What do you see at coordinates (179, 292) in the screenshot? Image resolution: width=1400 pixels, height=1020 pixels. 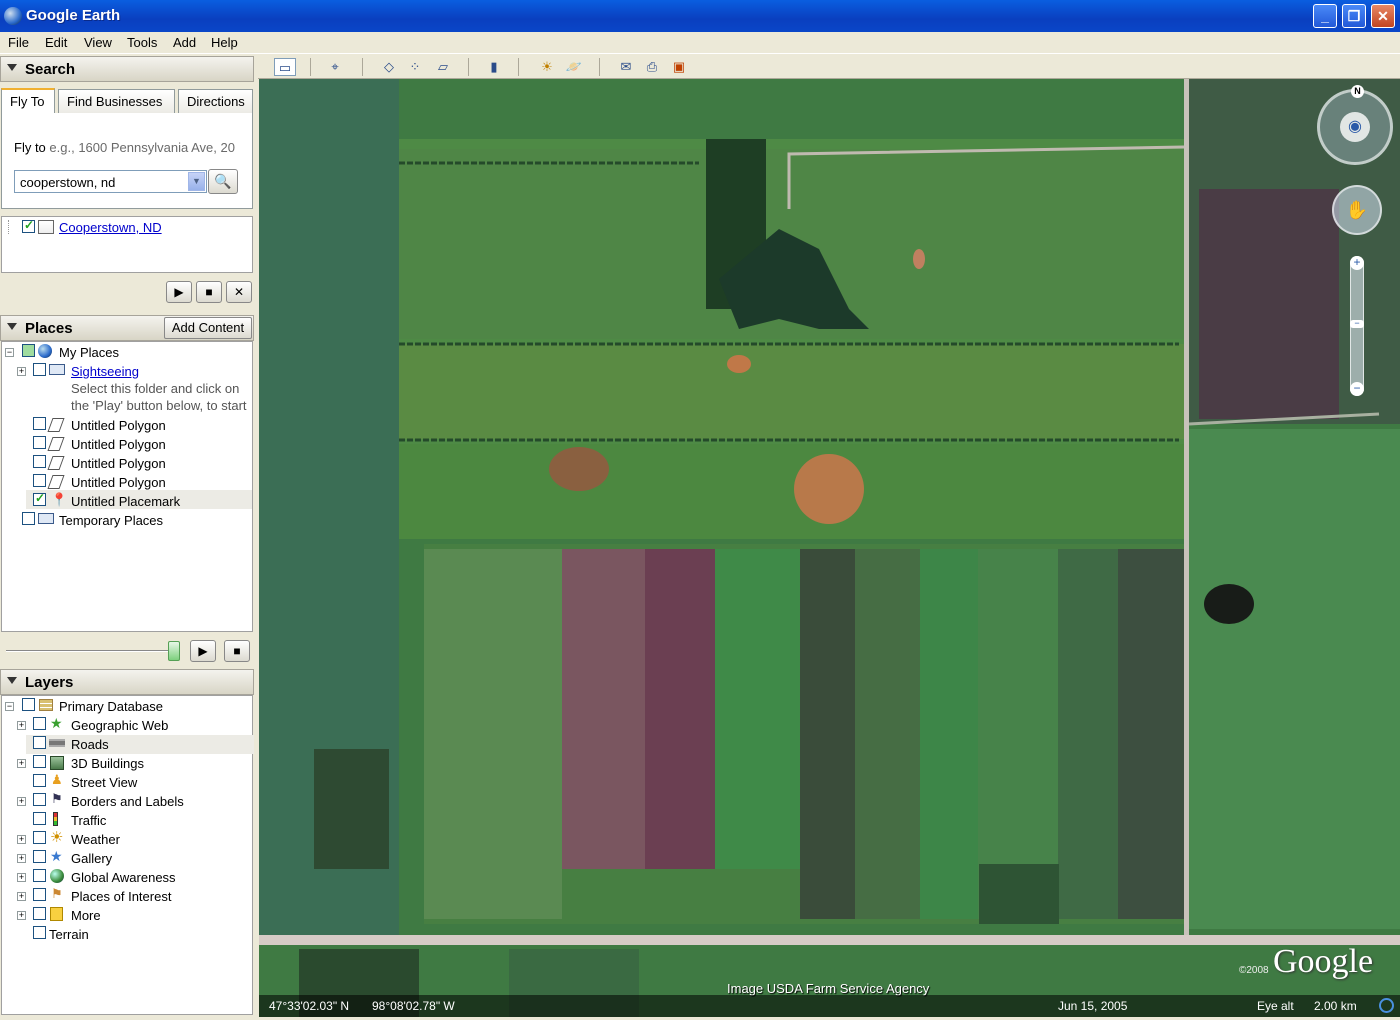 I see `play-button: ▶` at bounding box center [179, 292].